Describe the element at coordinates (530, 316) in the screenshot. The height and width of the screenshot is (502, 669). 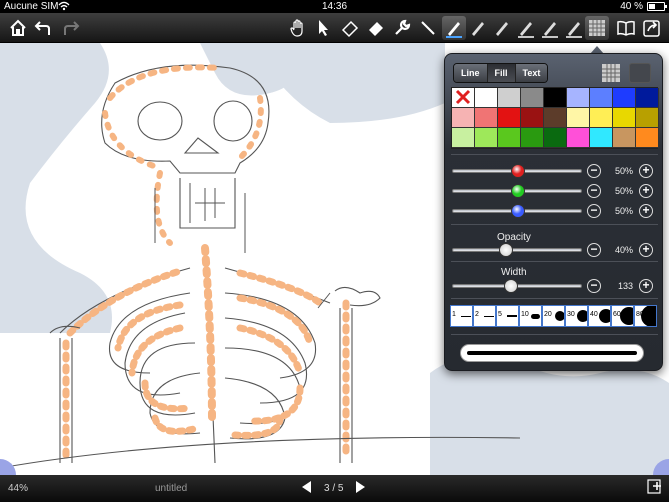
I see `width-preset: 10` at that location.